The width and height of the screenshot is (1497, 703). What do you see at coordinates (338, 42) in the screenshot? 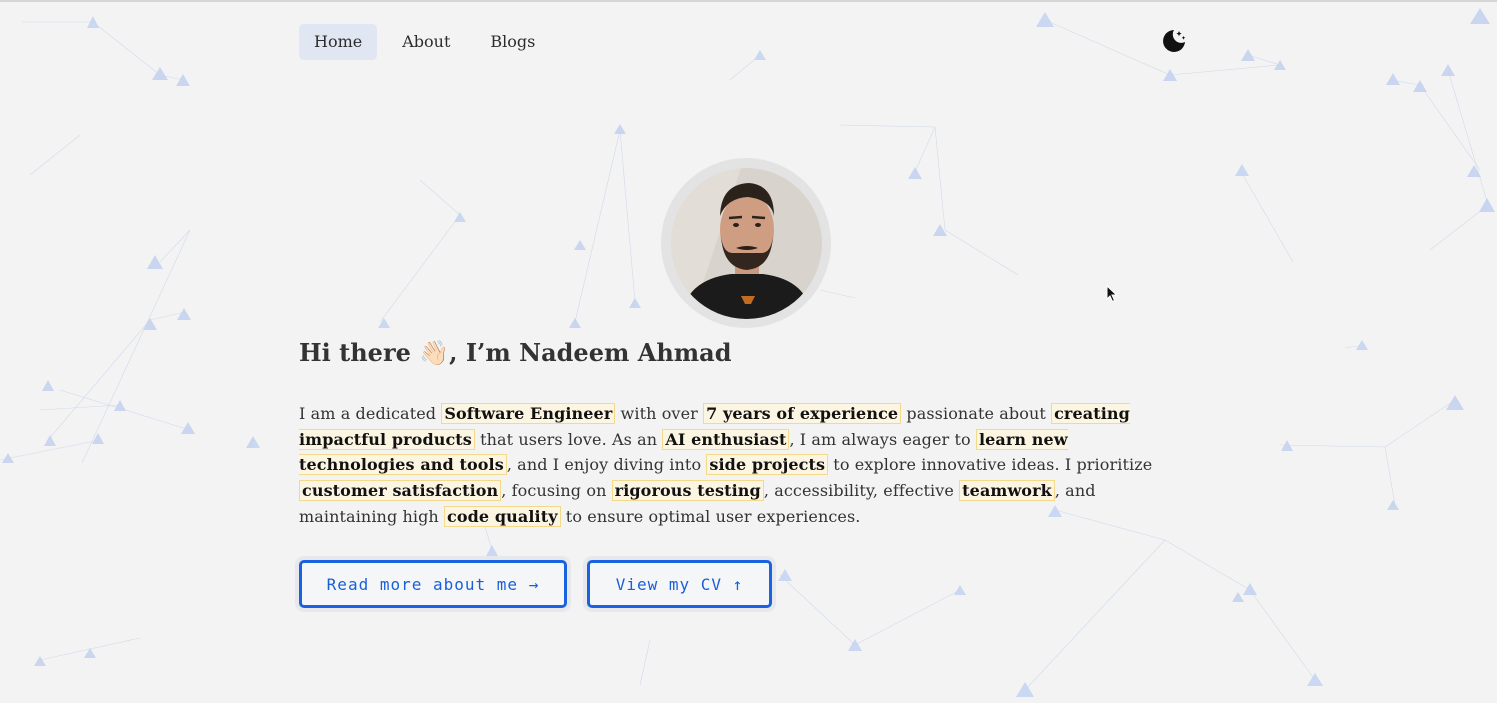
I see `nav-home: Home` at bounding box center [338, 42].